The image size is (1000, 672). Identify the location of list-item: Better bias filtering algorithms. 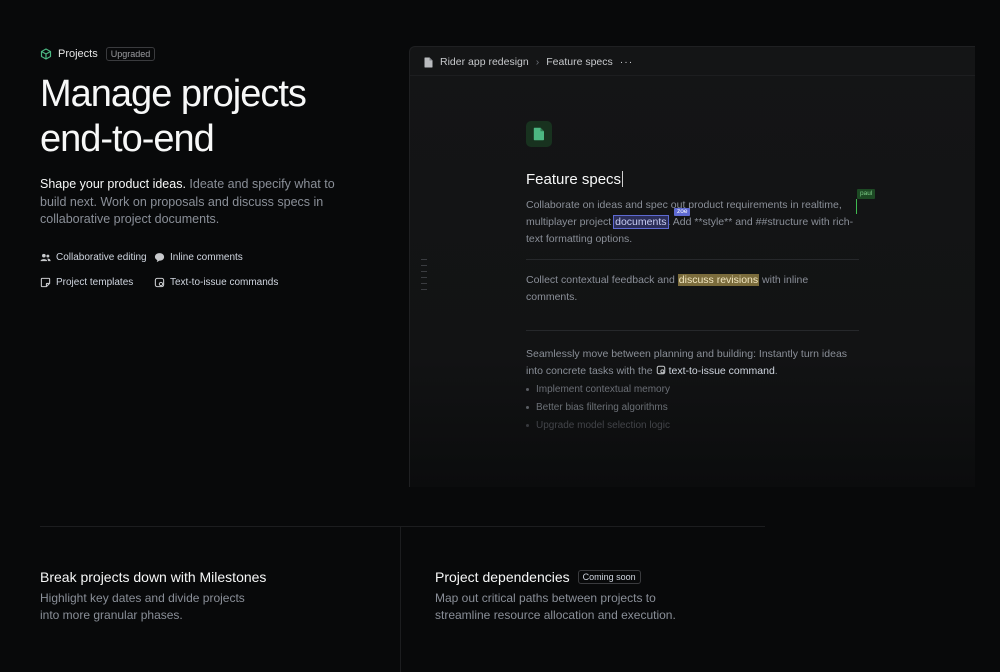
(597, 407).